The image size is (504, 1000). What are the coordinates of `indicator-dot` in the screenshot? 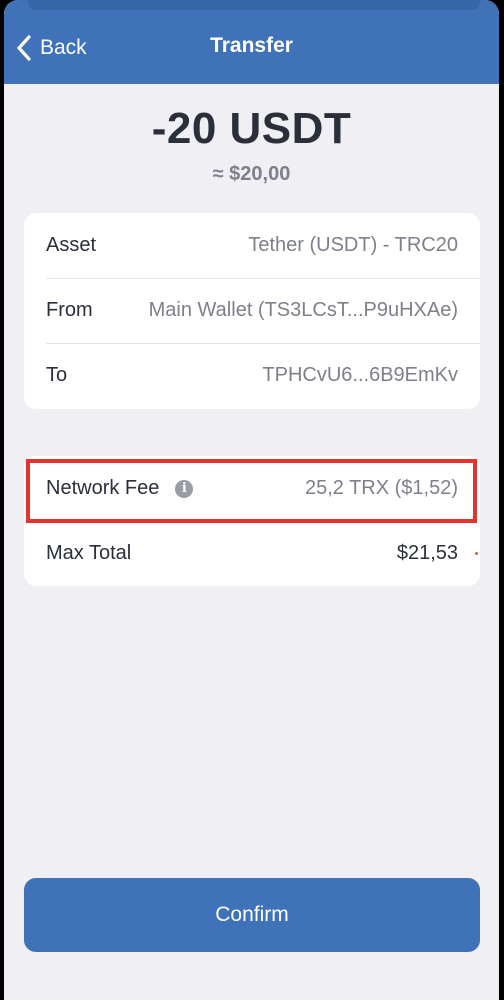 It's located at (476, 553).